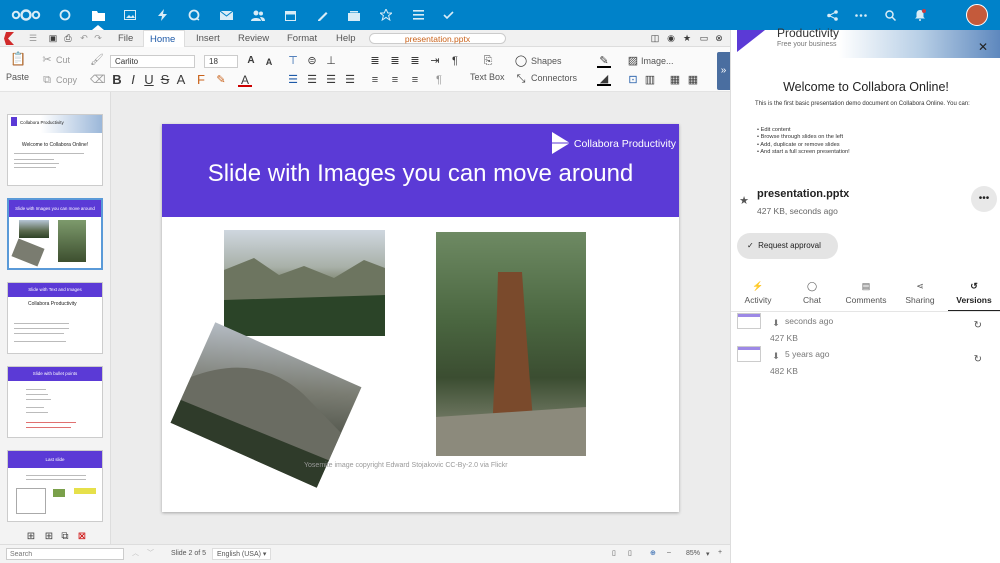  I want to click on grow-font-icon: A, so click(251, 61).